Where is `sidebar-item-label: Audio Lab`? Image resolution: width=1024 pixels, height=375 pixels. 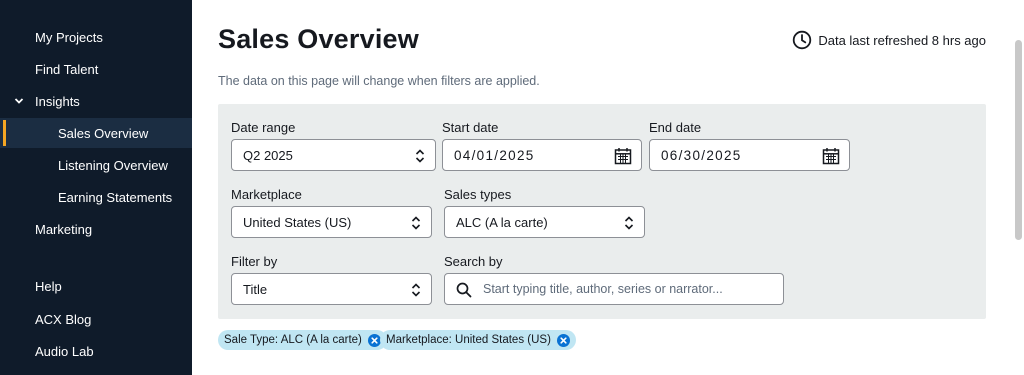 sidebar-item-label: Audio Lab is located at coordinates (64, 351).